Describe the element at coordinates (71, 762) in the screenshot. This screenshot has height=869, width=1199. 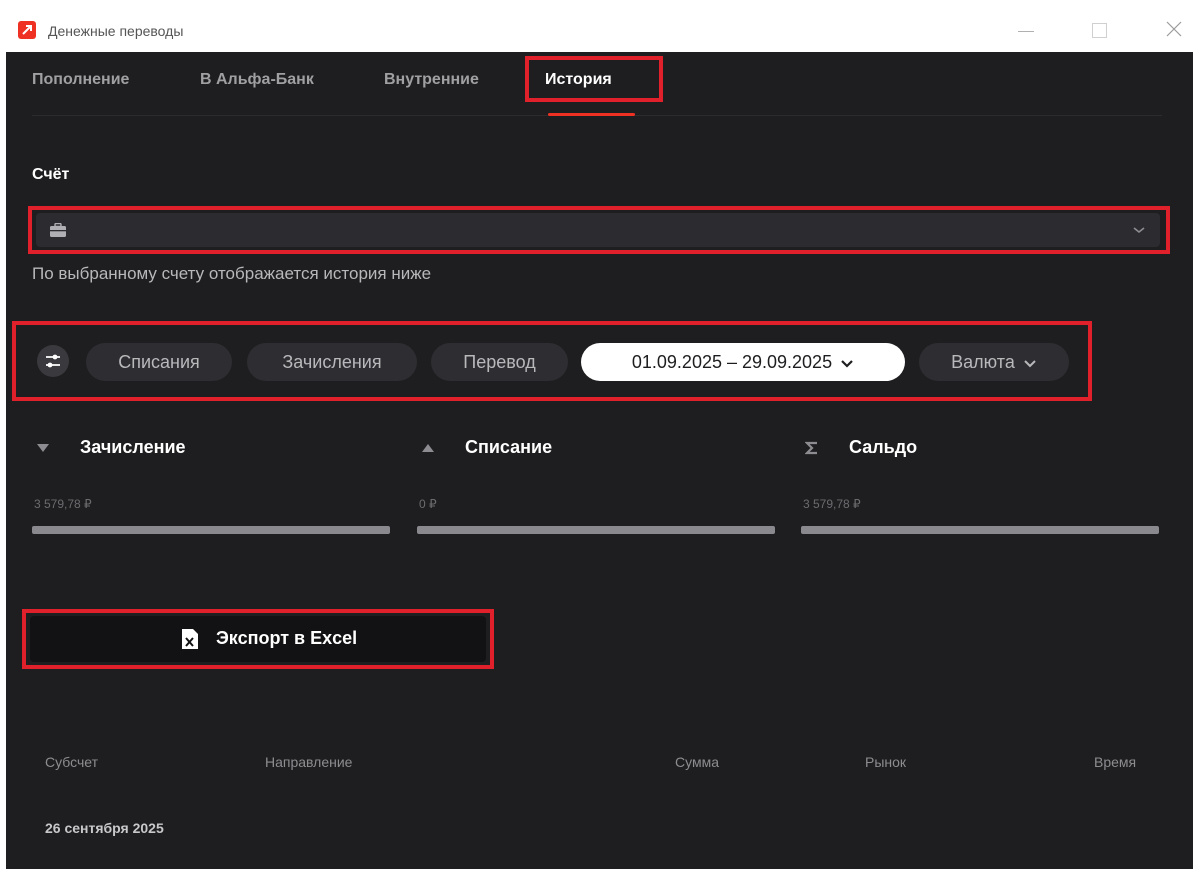
I see `column-header-subaccount: Субсчет` at that location.